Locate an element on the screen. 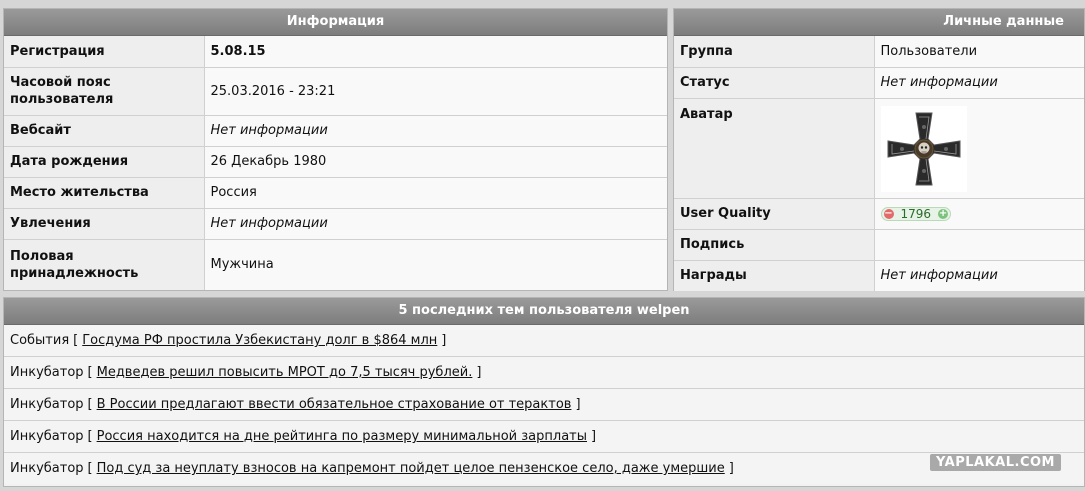  info-row-gender: Половая принадлежность Мужчина is located at coordinates (335, 264).